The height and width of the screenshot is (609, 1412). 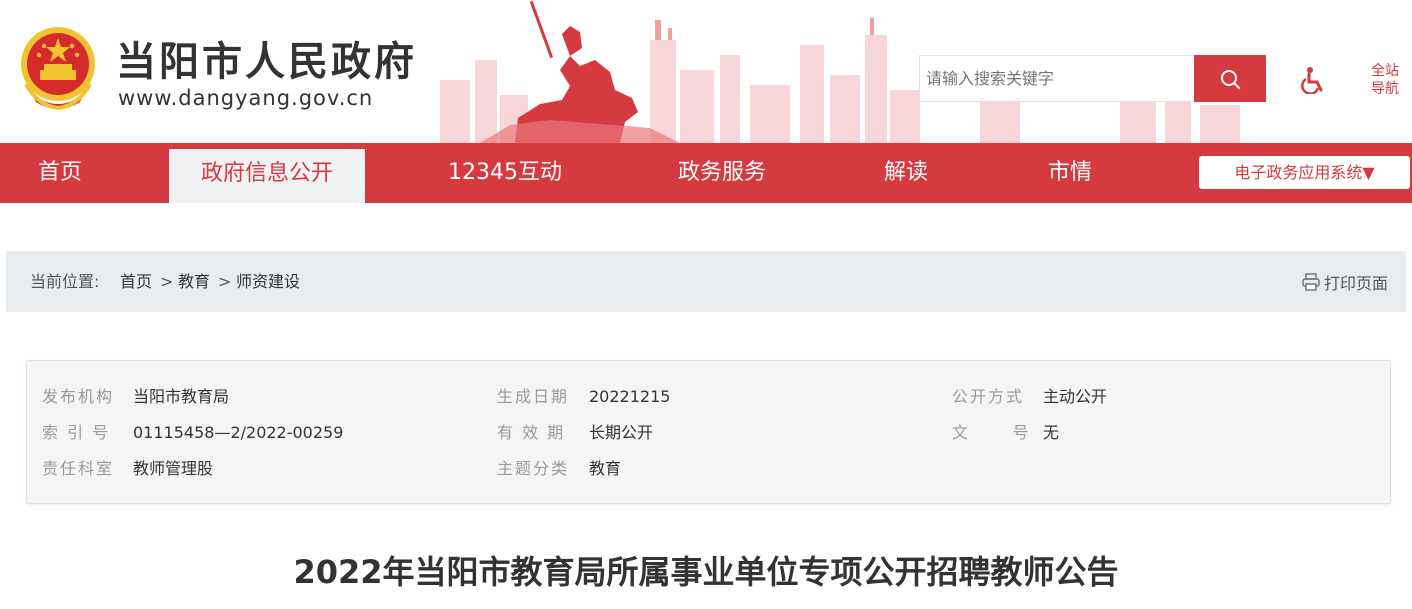 I want to click on print-button: 打印页面, so click(x=1345, y=282).